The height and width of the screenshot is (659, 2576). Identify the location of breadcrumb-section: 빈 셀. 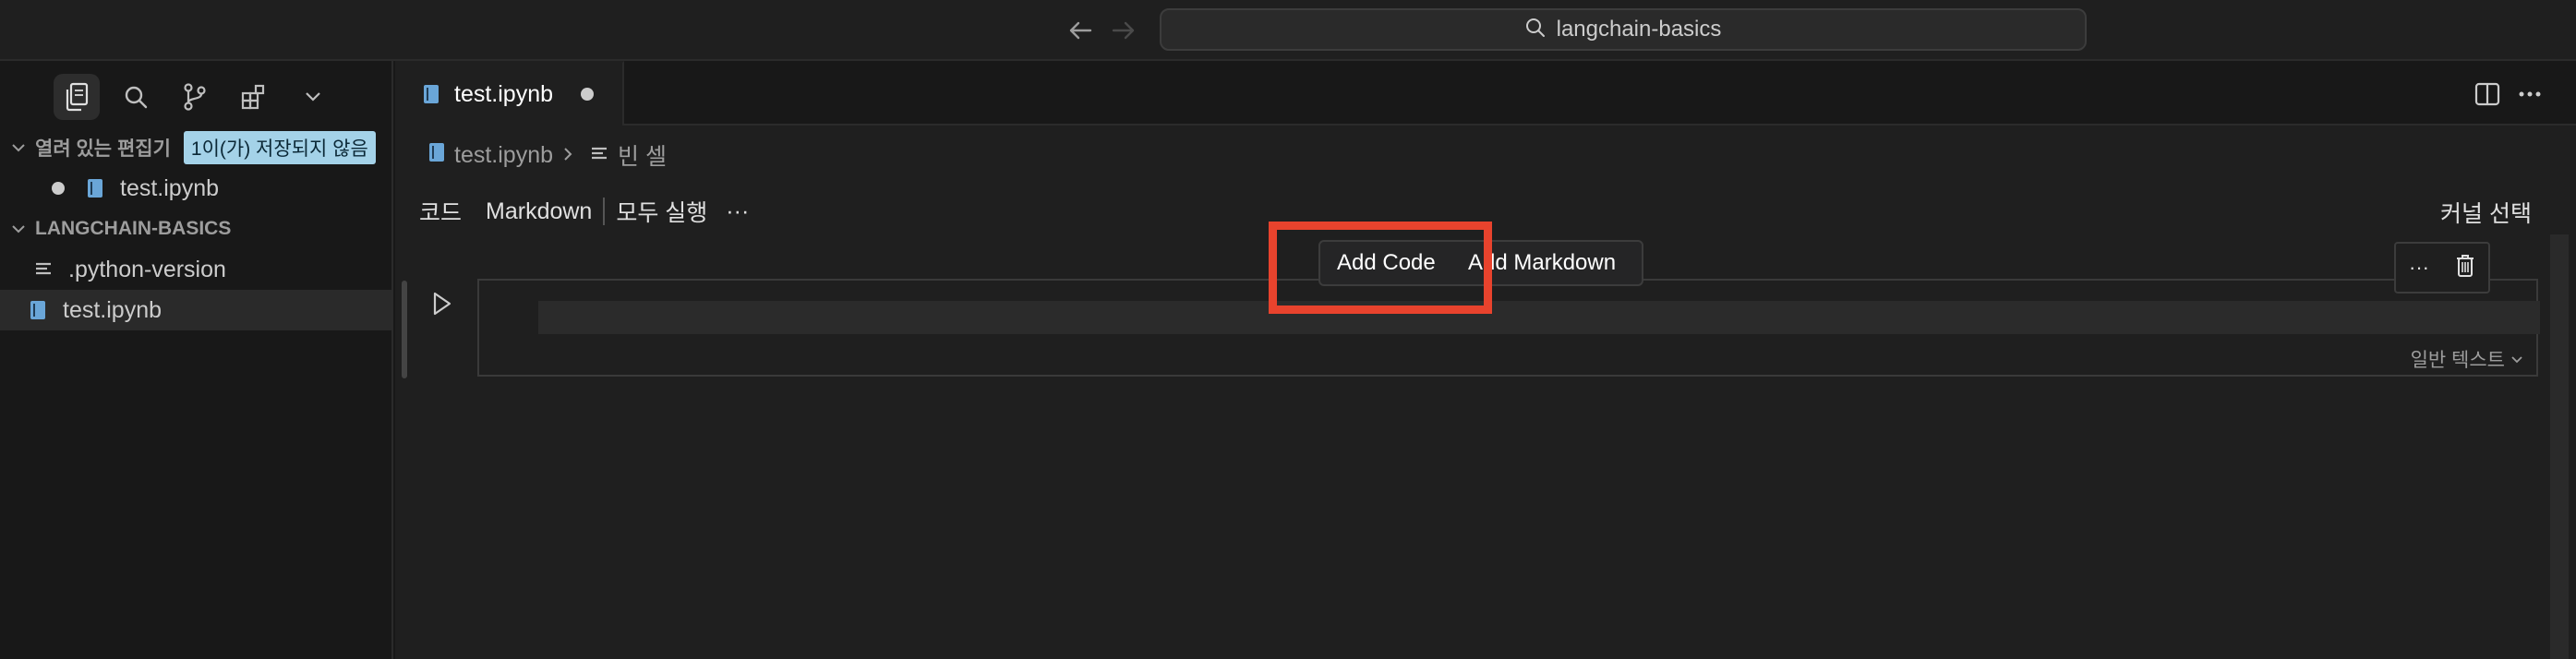
(642, 155).